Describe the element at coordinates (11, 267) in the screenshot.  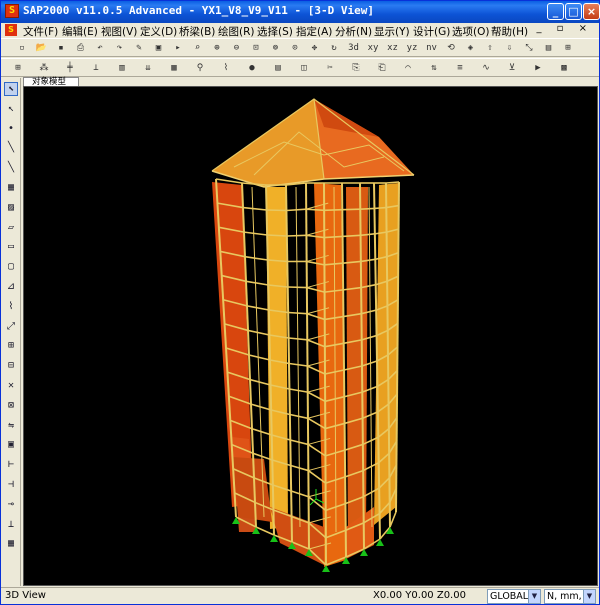
I see `draw-quad-icon: ▢` at that location.